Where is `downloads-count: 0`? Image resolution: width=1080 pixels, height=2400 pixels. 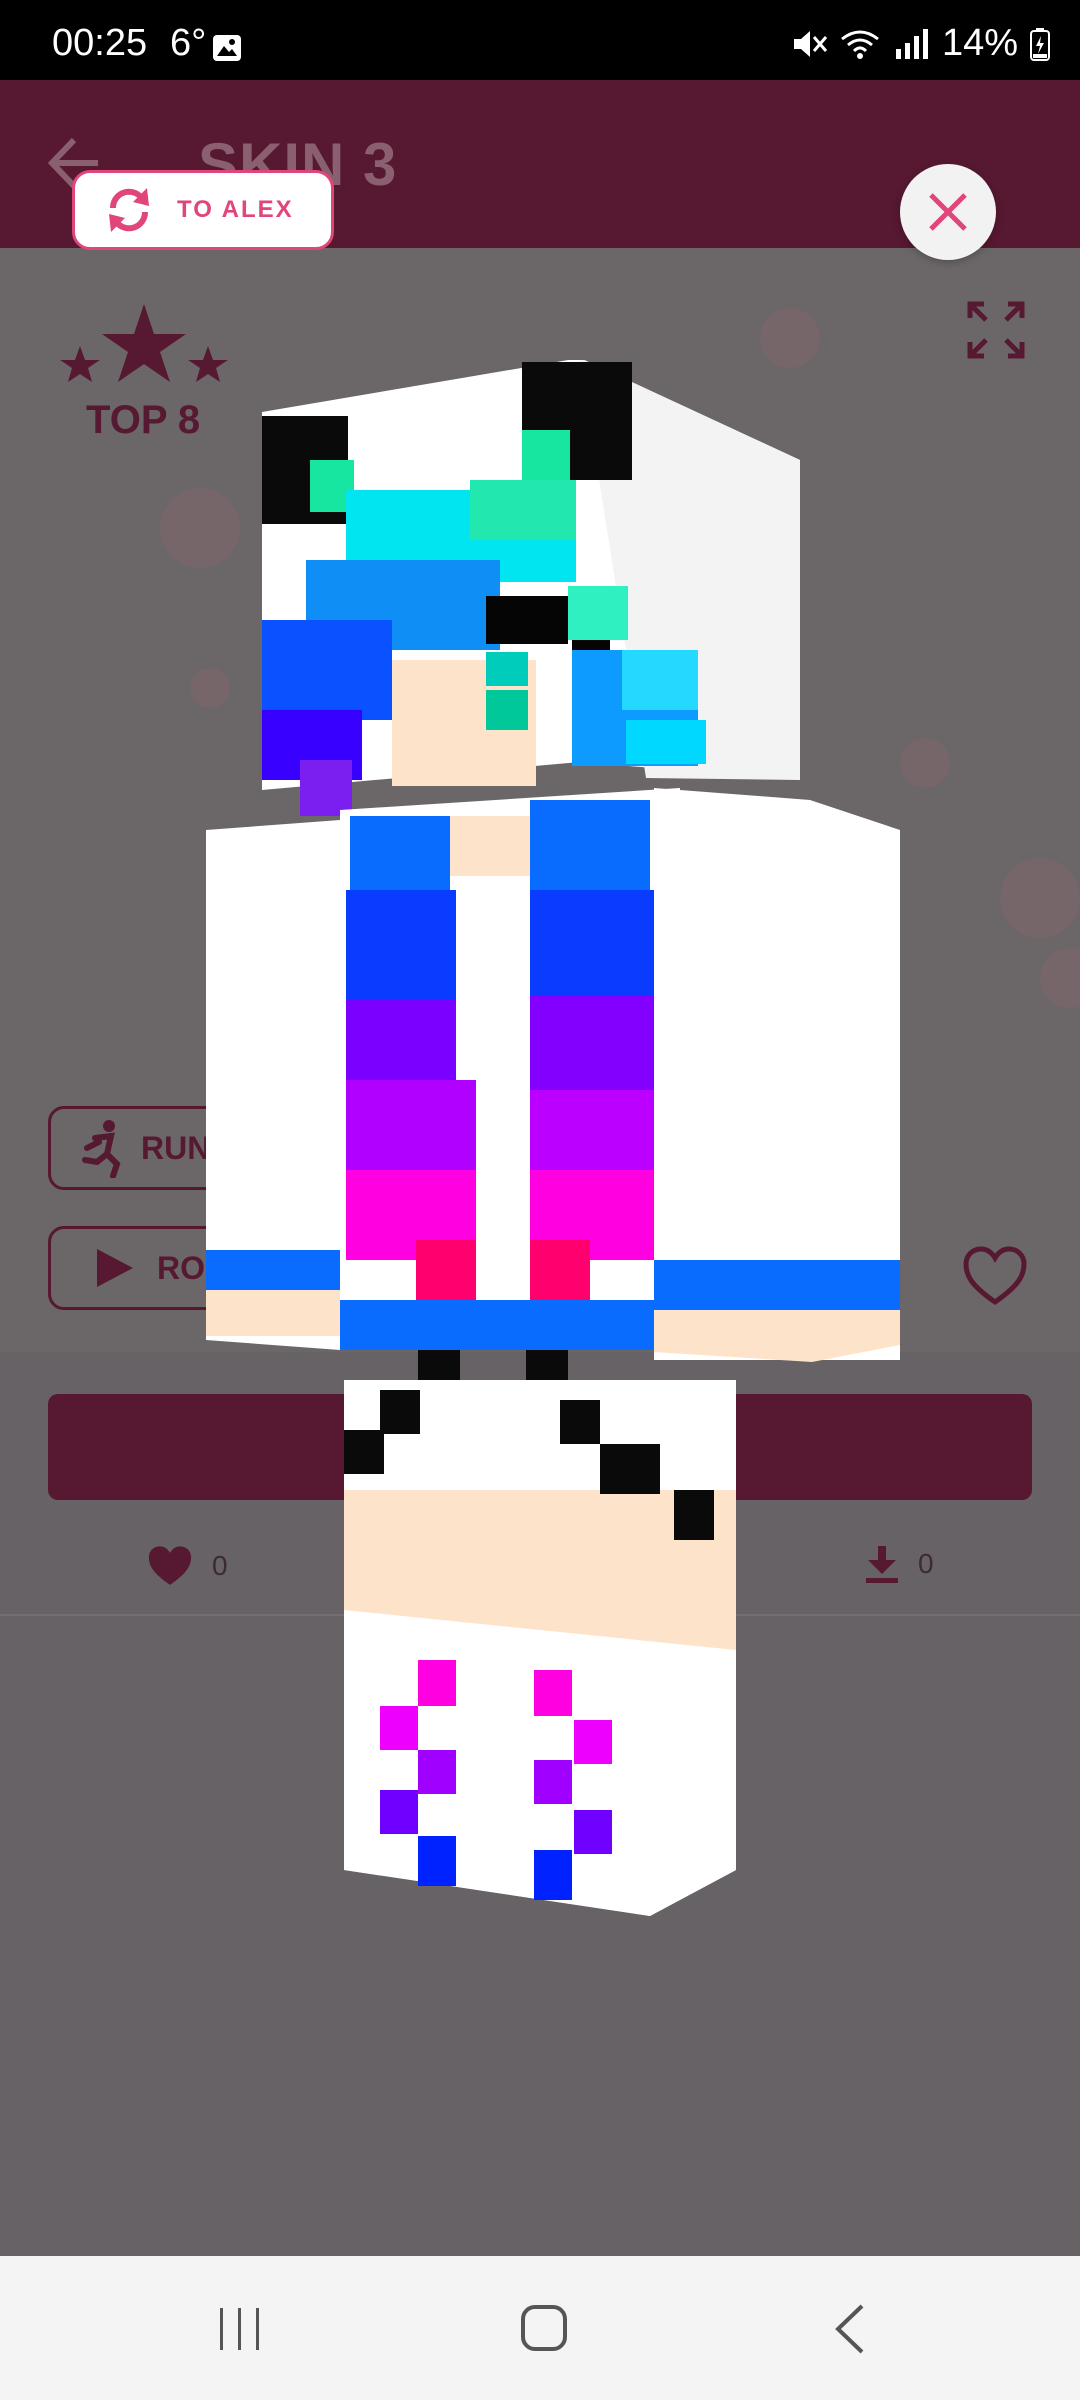
downloads-count: 0 is located at coordinates (926, 1563).